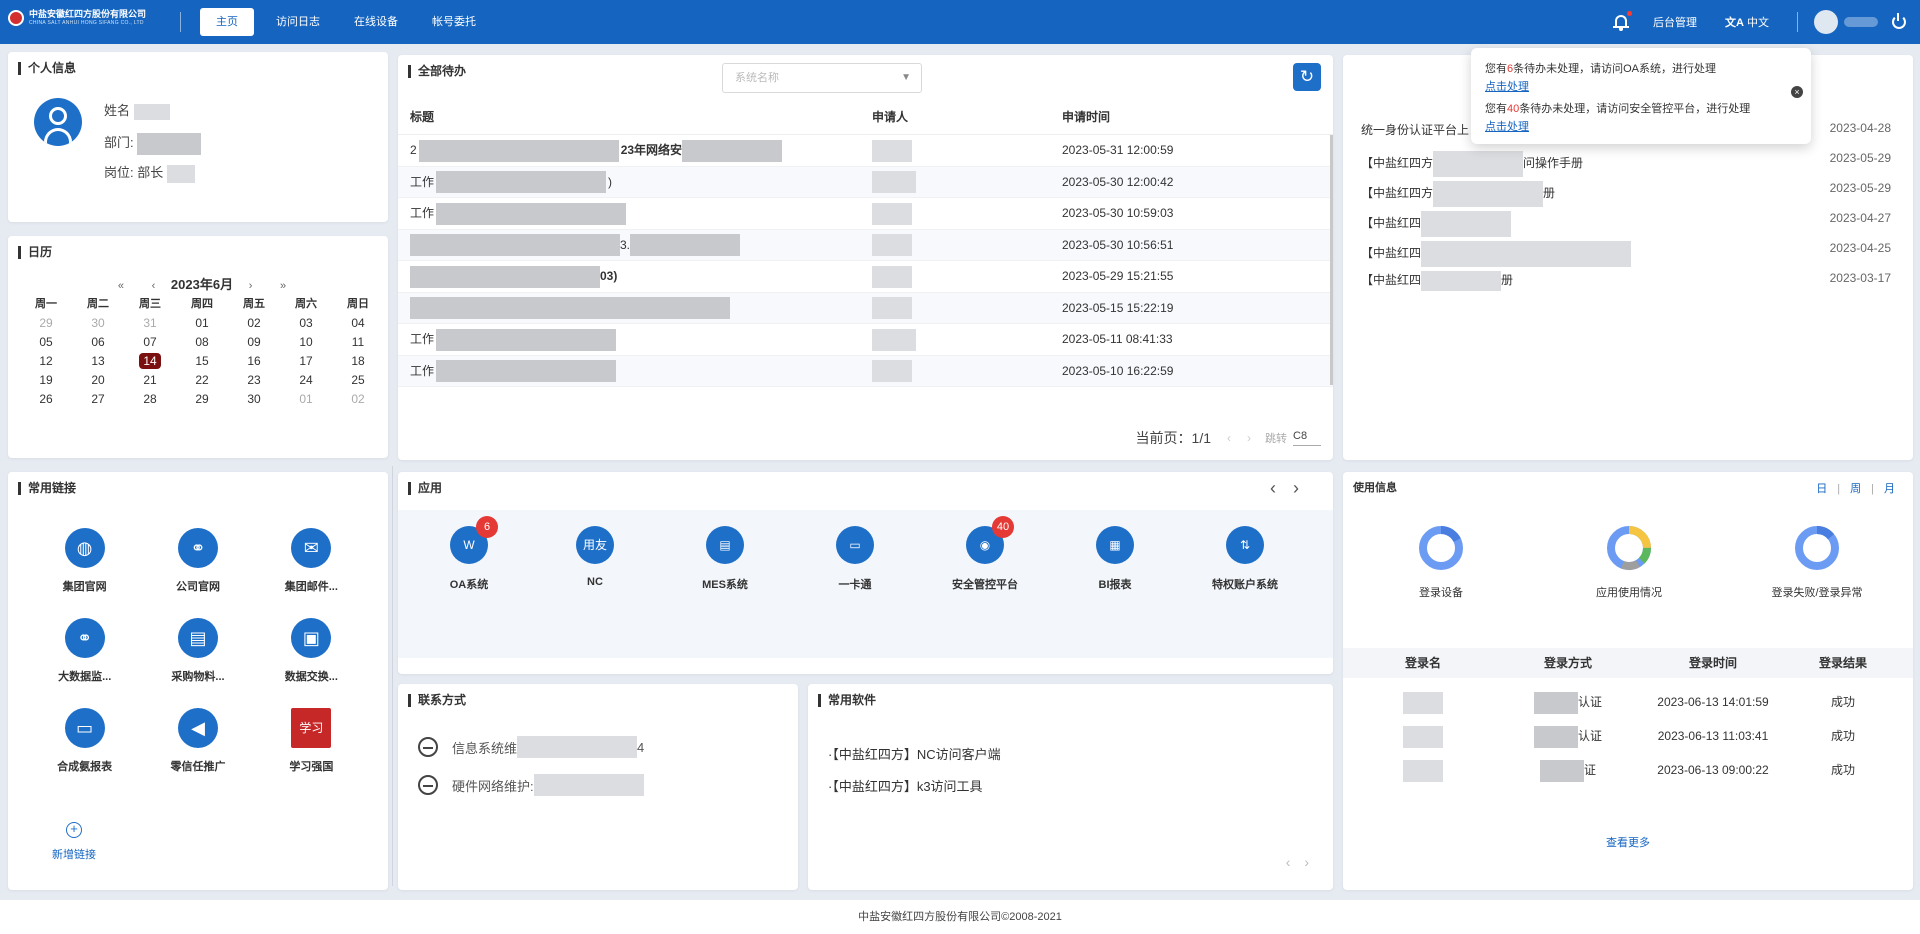 This screenshot has width=1920, height=934. Describe the element at coordinates (1826, 22) in the screenshot. I see `user-avatar` at that location.